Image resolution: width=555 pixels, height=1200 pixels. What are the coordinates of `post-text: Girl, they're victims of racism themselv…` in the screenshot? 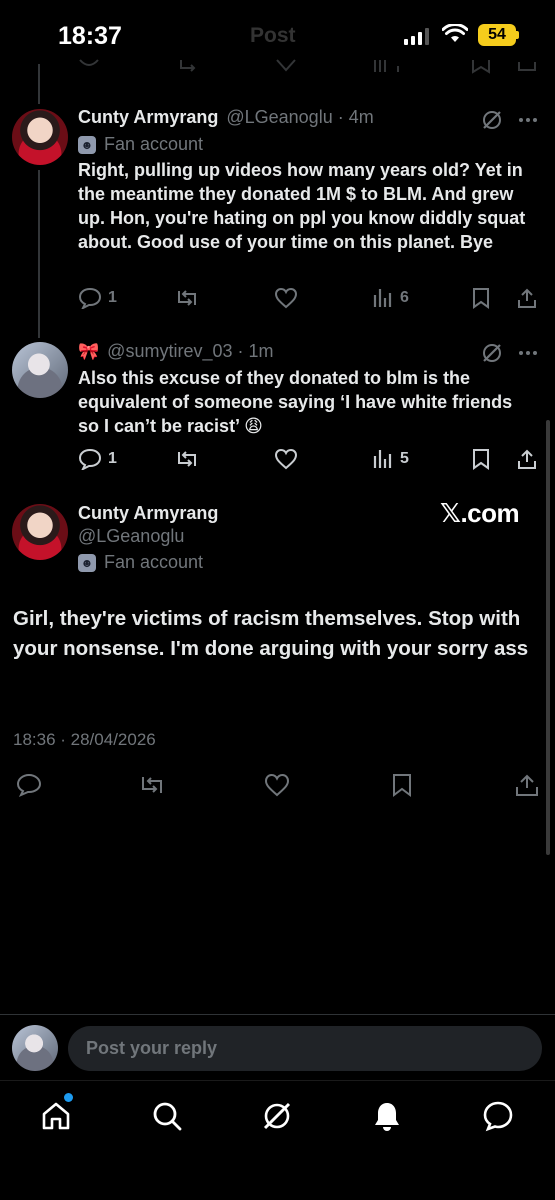 It's located at (271, 633).